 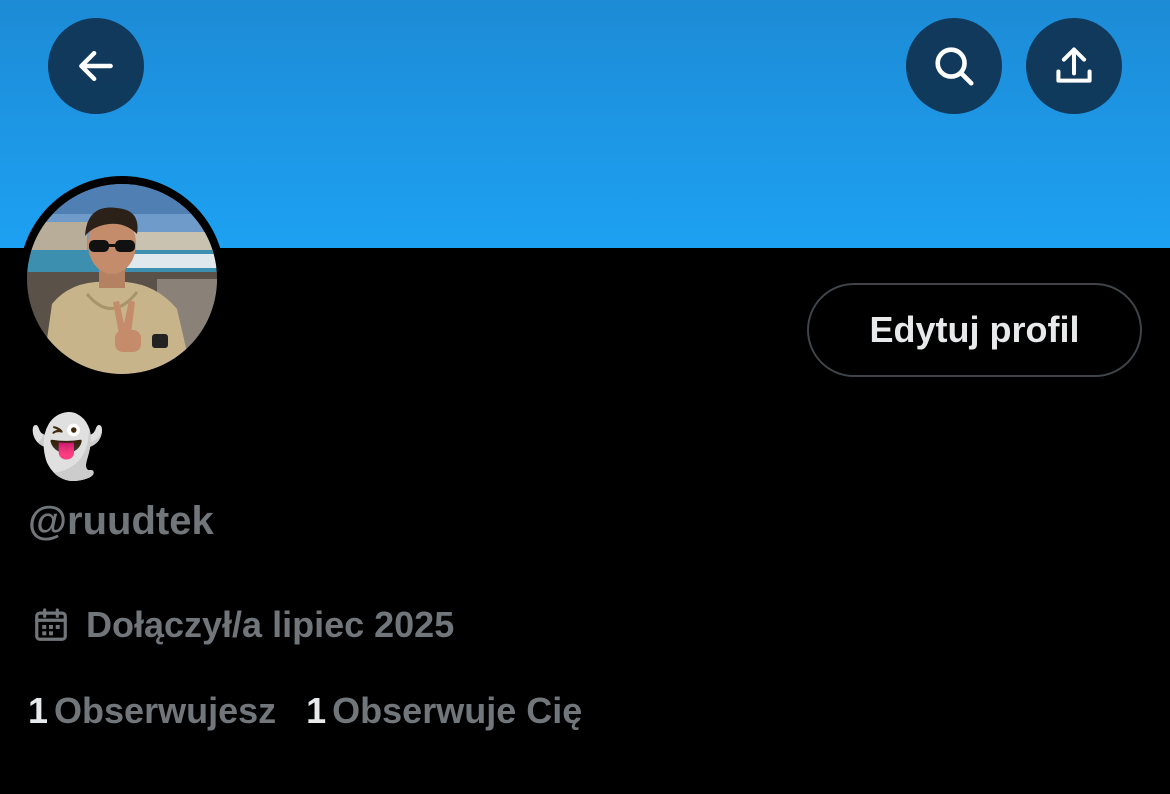 I want to click on join-date: Dołączył/a lipiec 2025, so click(x=243, y=625).